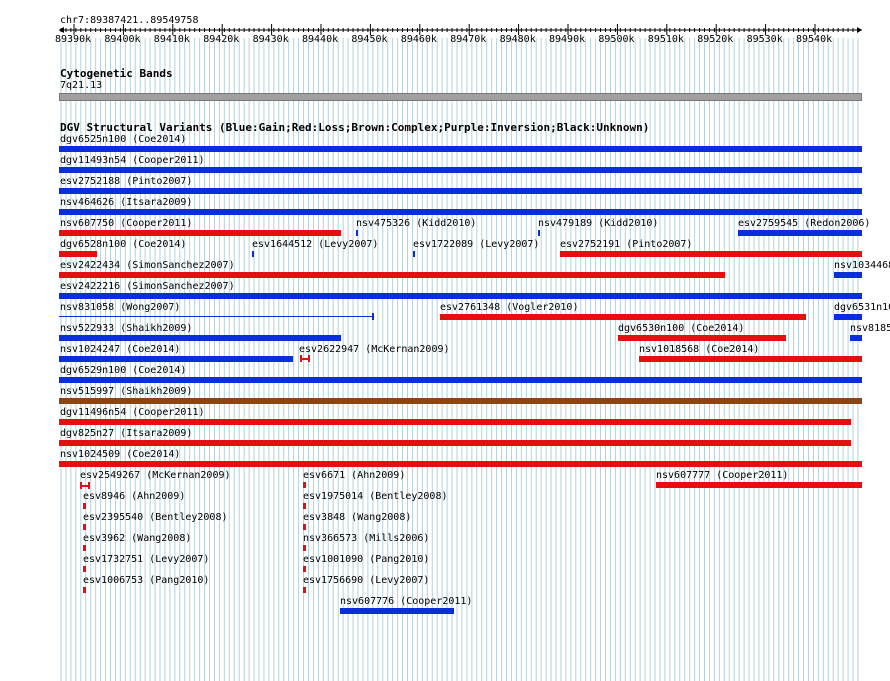 The height and width of the screenshot is (681, 890). Describe the element at coordinates (764, 39) in the screenshot. I see `ruler-tick-label: 89530k` at that location.